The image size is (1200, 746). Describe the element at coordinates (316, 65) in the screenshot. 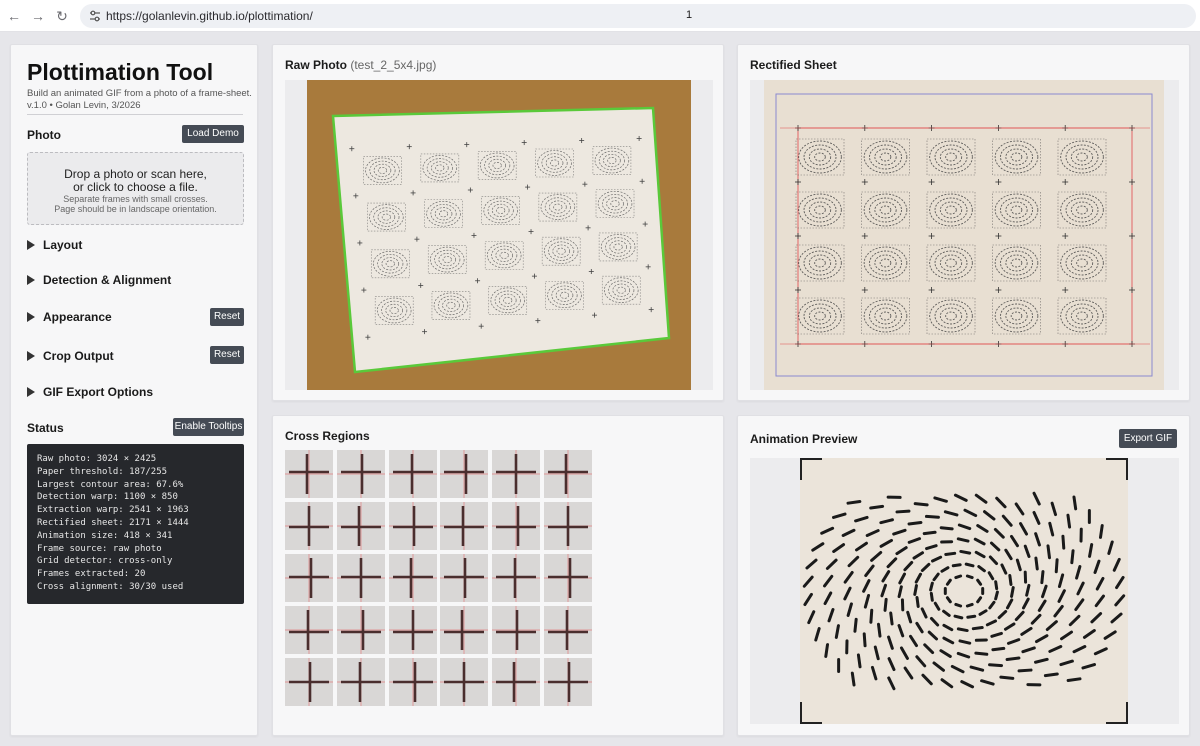

I see `panel-title-text: Raw Photo` at that location.